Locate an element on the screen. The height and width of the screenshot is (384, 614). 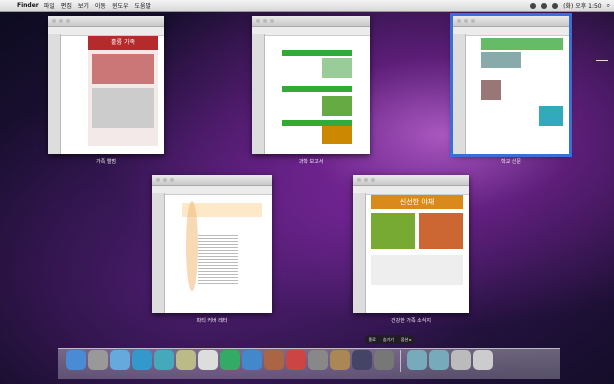
spotlight-icon: ⌕ is located at coordinates (608, 6).